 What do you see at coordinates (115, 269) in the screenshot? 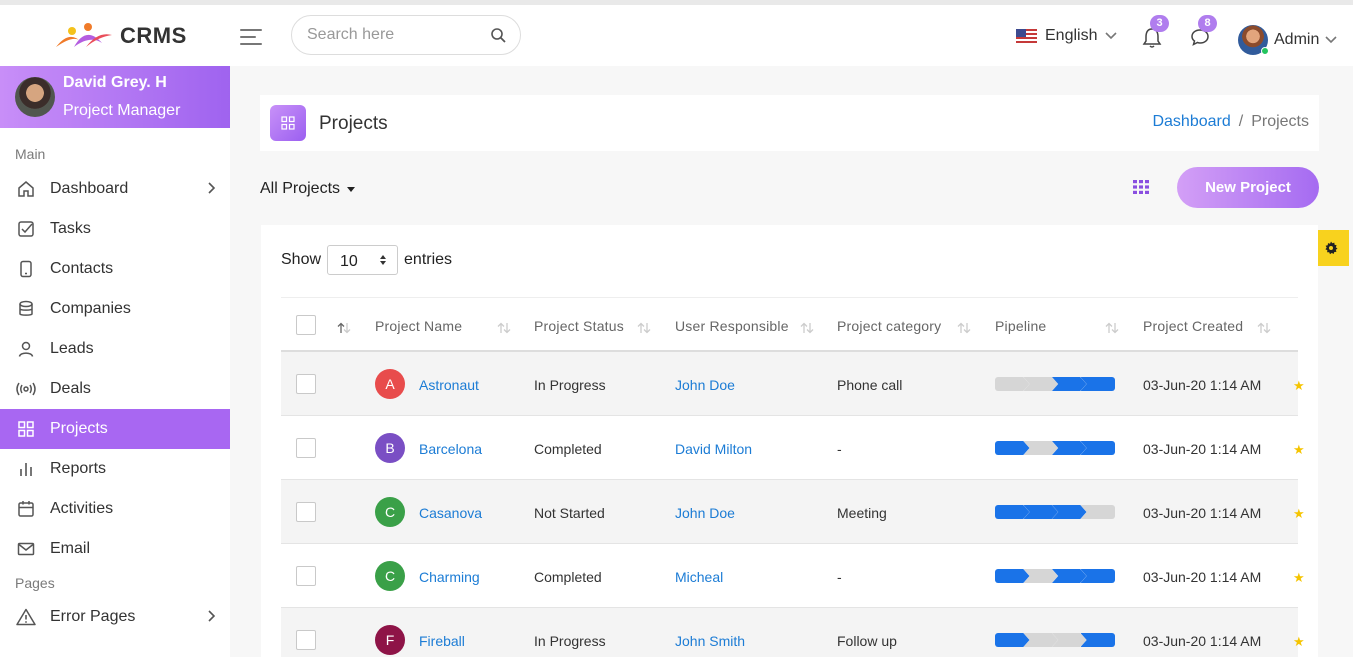
I see `sidebar-item-contacts: Contacts` at bounding box center [115, 269].